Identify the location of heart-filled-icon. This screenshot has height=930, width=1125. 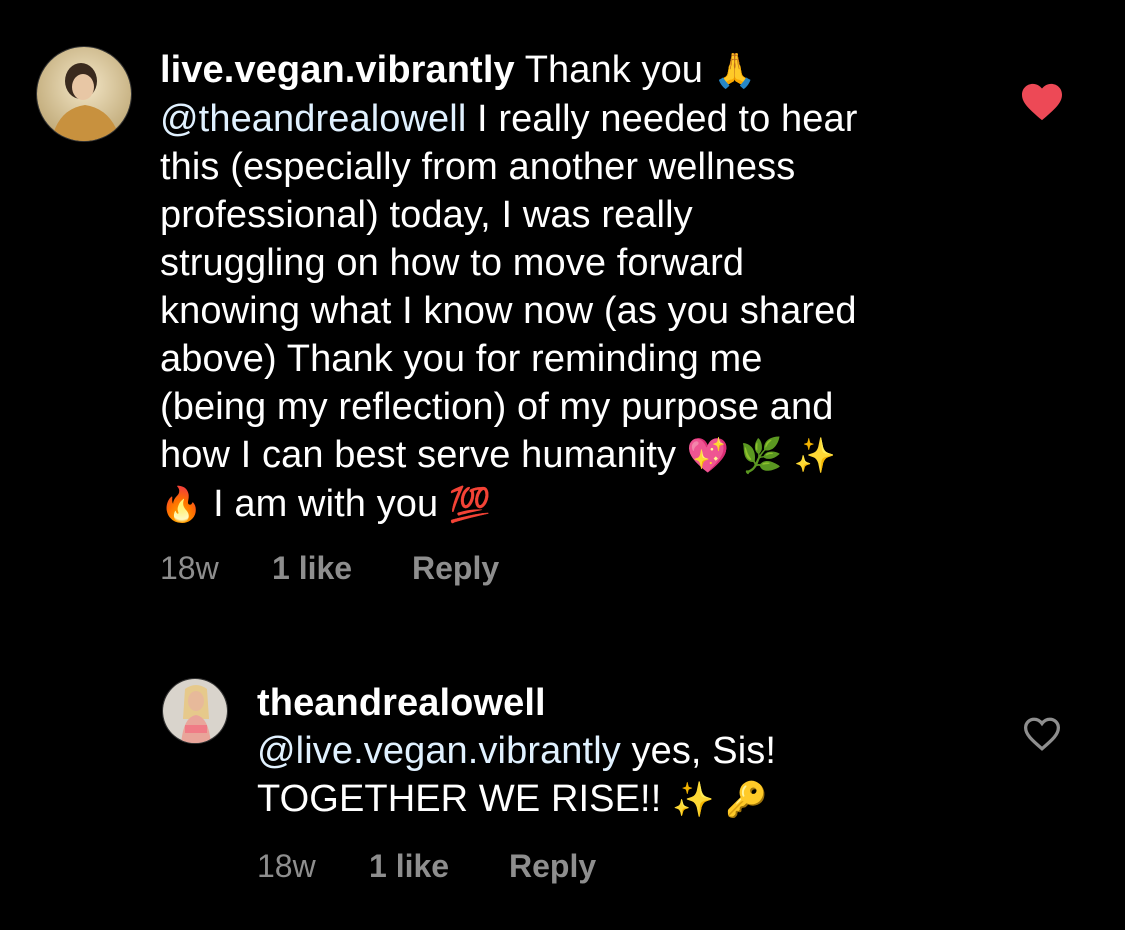
(1042, 102).